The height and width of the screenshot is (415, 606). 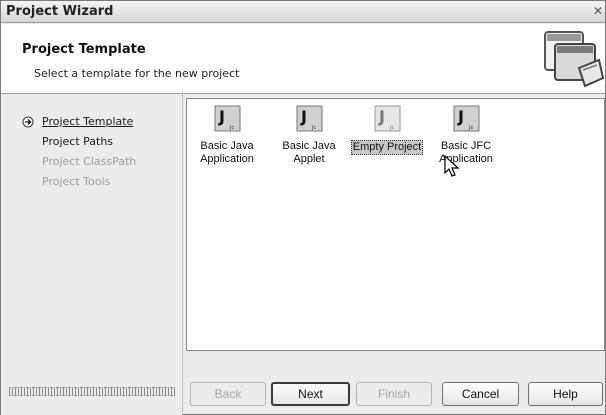 What do you see at coordinates (60, 11) in the screenshot?
I see `window-title: Project Wizard` at bounding box center [60, 11].